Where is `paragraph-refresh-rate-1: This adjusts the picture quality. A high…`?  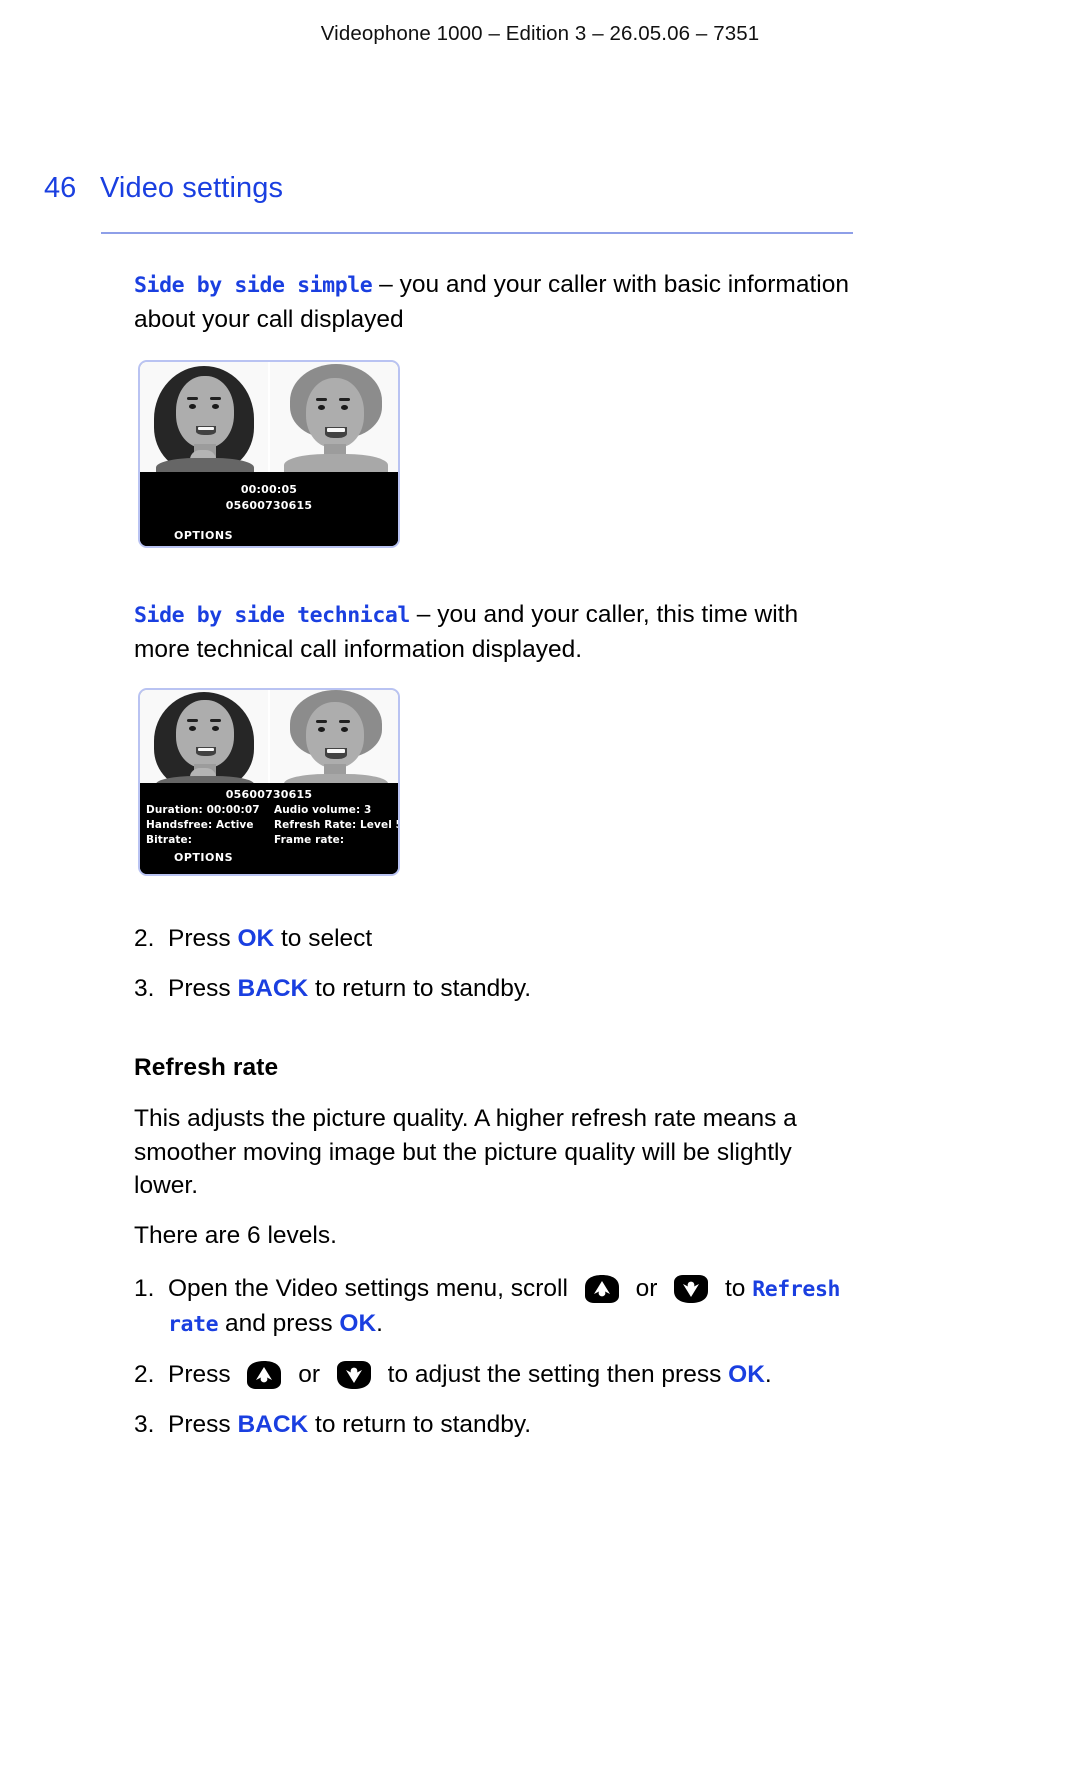 paragraph-refresh-rate-1: This adjusts the picture quality. A high… is located at coordinates (465, 1152).